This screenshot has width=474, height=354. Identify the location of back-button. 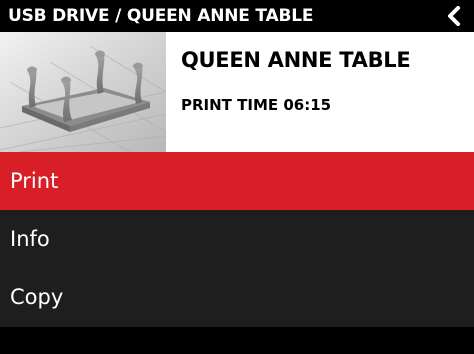
(454, 16).